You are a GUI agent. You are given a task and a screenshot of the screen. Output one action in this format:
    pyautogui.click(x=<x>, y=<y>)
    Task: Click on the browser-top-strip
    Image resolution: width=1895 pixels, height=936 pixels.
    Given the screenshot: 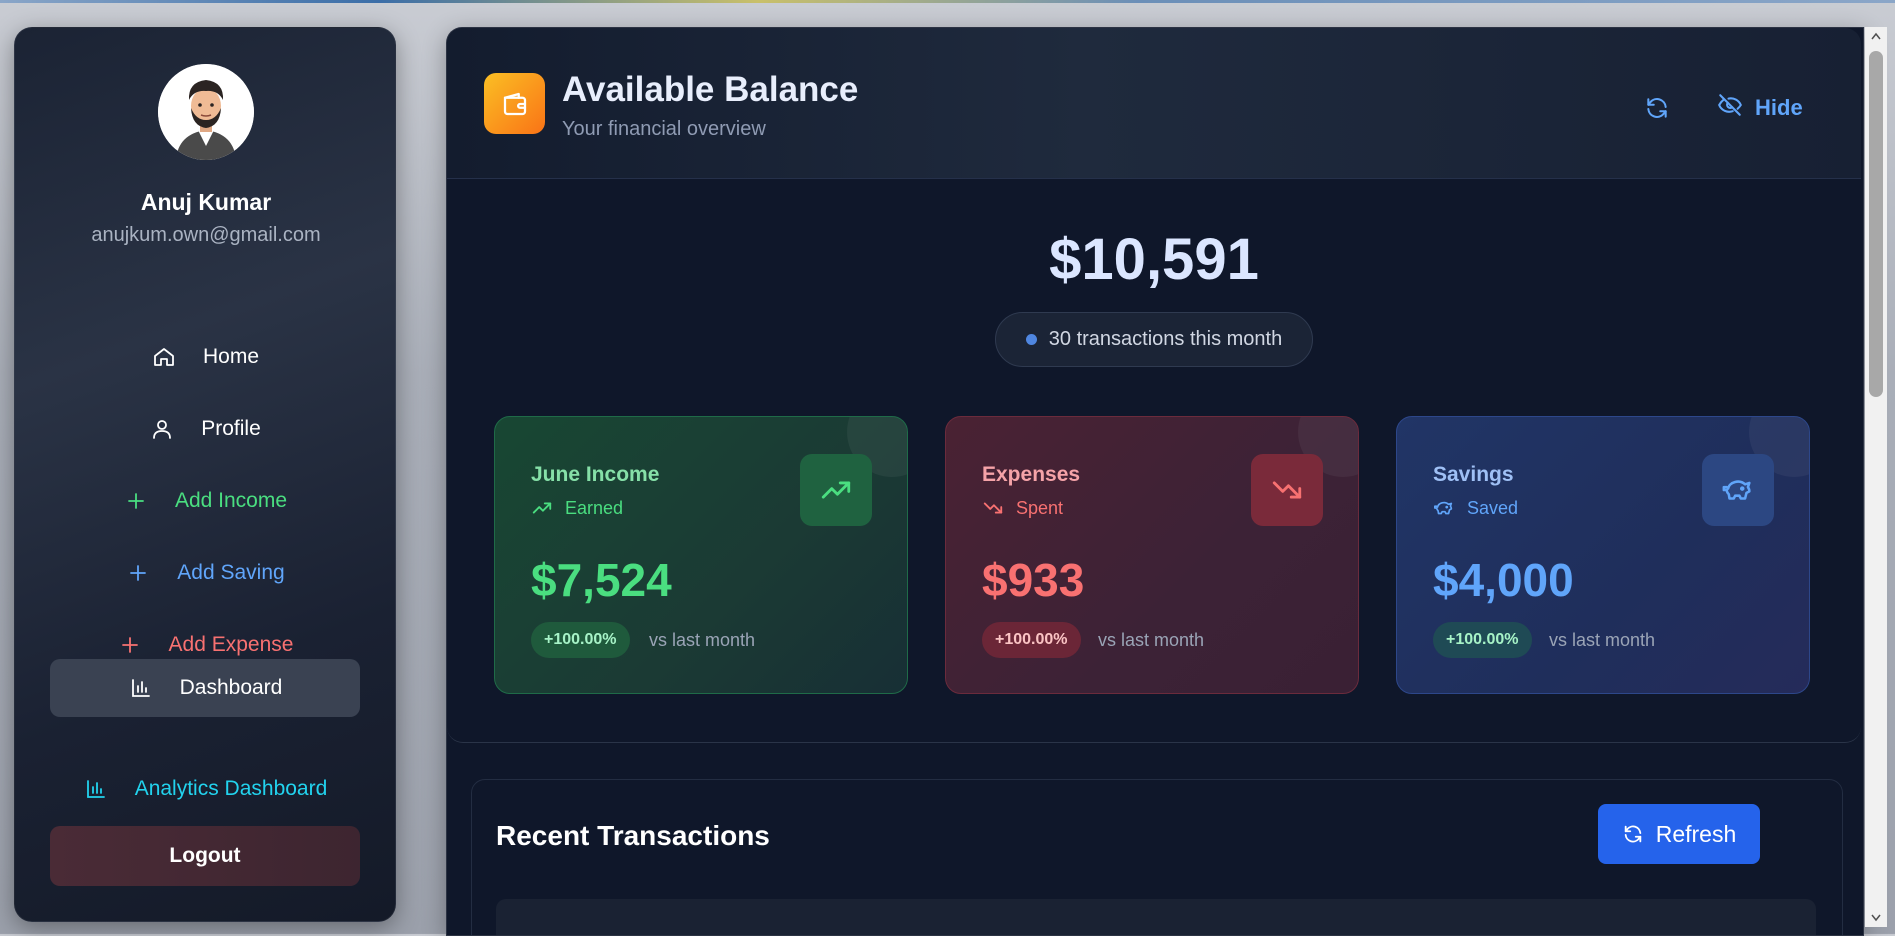 What is the action you would take?
    pyautogui.click(x=947, y=1)
    